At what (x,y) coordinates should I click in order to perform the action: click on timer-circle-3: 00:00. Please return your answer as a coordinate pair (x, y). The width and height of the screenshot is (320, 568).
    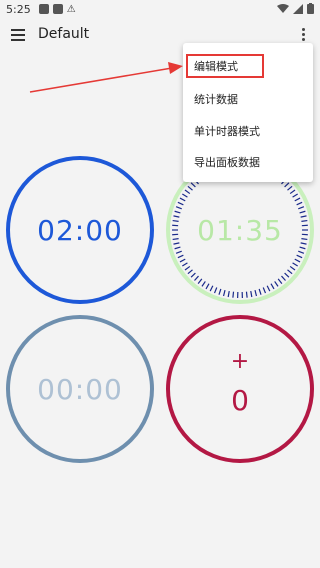
    Looking at the image, I should click on (80, 389).